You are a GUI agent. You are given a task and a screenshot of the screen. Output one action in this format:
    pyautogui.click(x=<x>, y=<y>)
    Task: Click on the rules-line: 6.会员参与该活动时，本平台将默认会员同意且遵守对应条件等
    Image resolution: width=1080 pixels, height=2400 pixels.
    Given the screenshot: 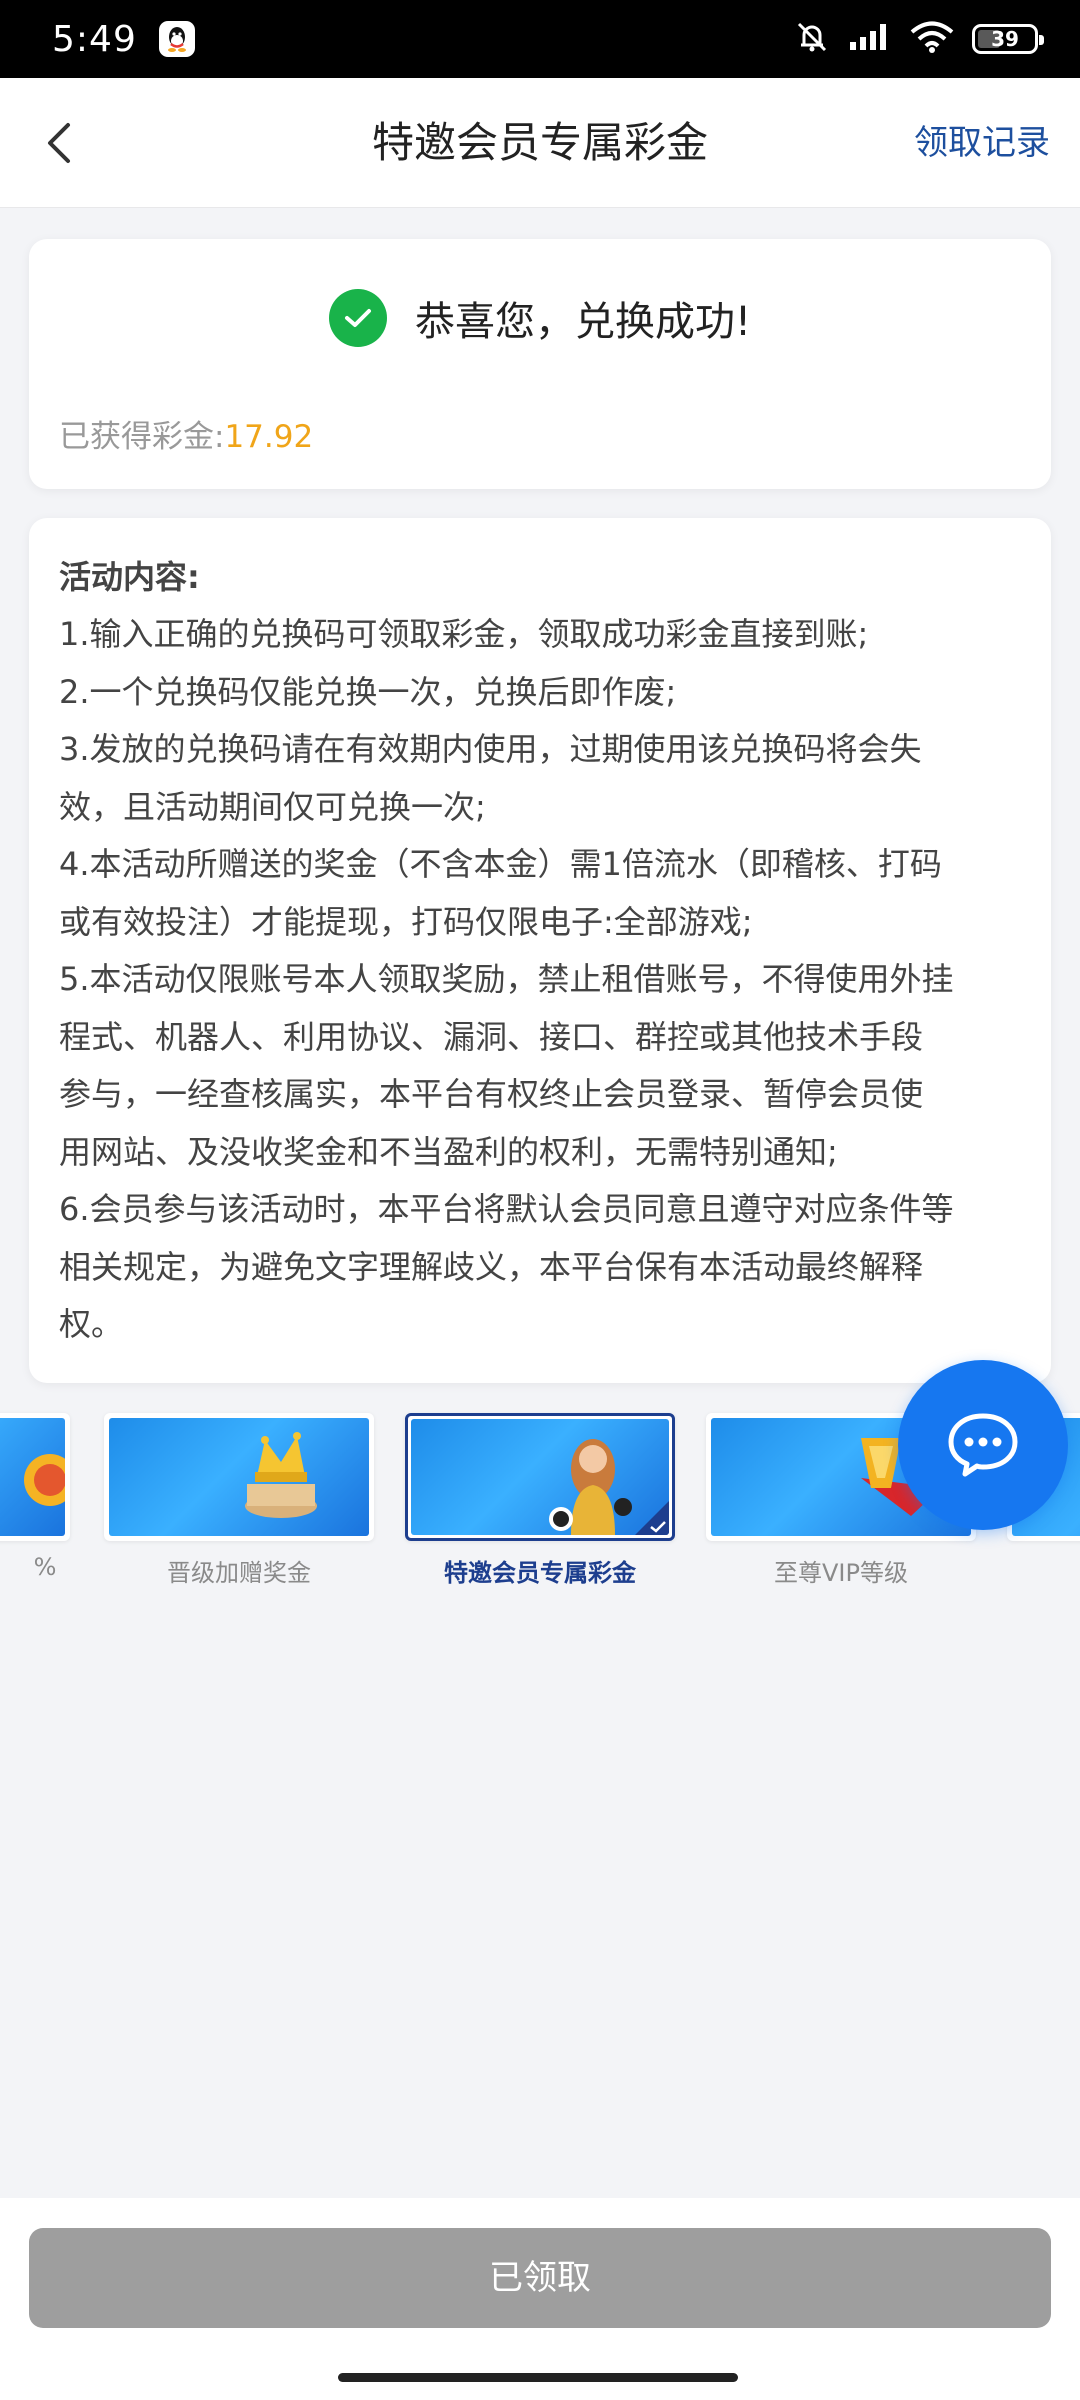 What is the action you would take?
    pyautogui.click(x=506, y=1209)
    